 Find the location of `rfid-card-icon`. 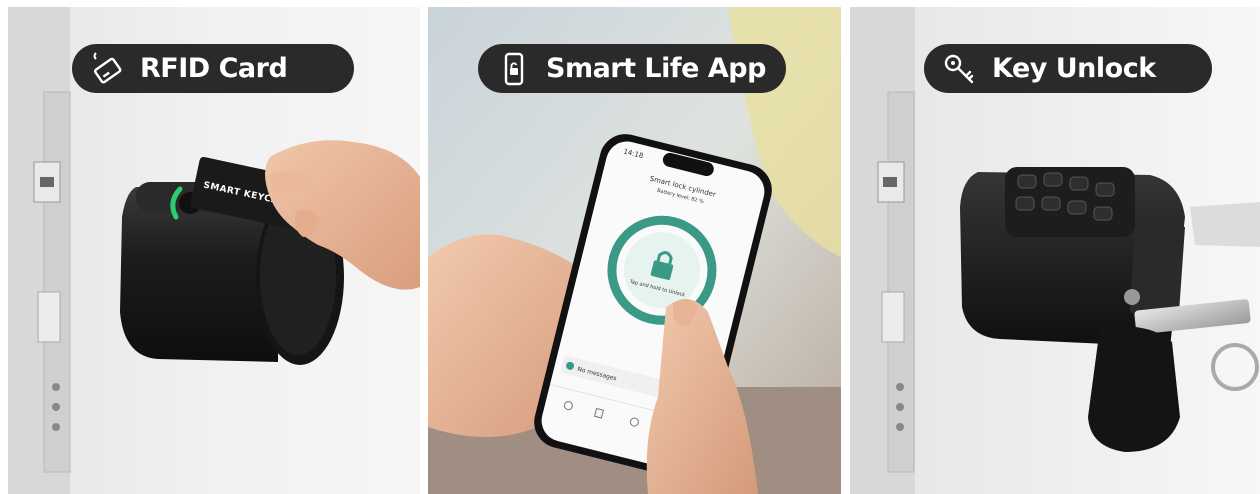

rfid-card-icon is located at coordinates (108, 69).